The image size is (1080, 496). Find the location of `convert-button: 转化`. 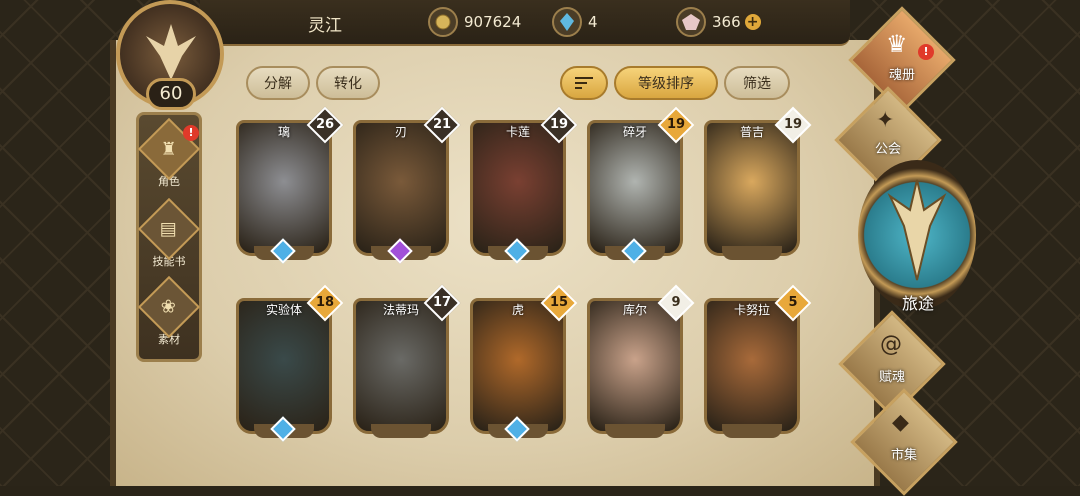

convert-button: 转化 is located at coordinates (348, 83).